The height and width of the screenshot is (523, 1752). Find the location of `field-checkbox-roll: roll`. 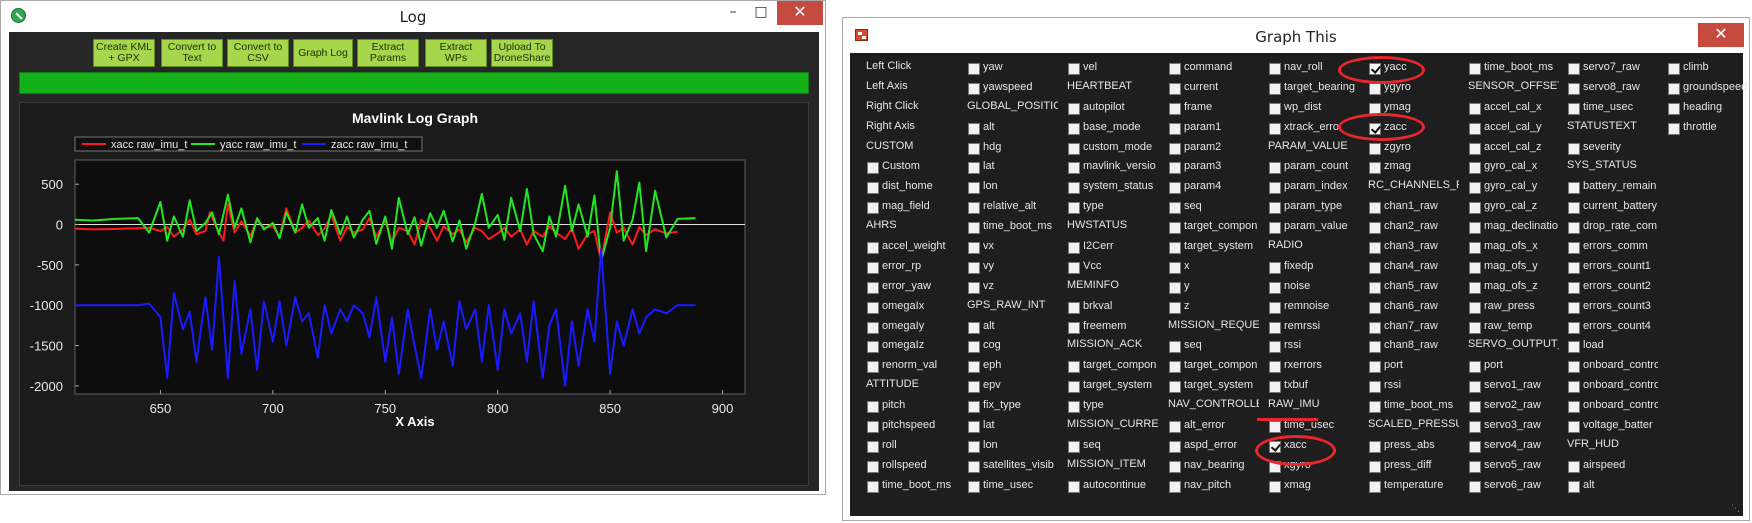

field-checkbox-roll: roll is located at coordinates (907, 445).